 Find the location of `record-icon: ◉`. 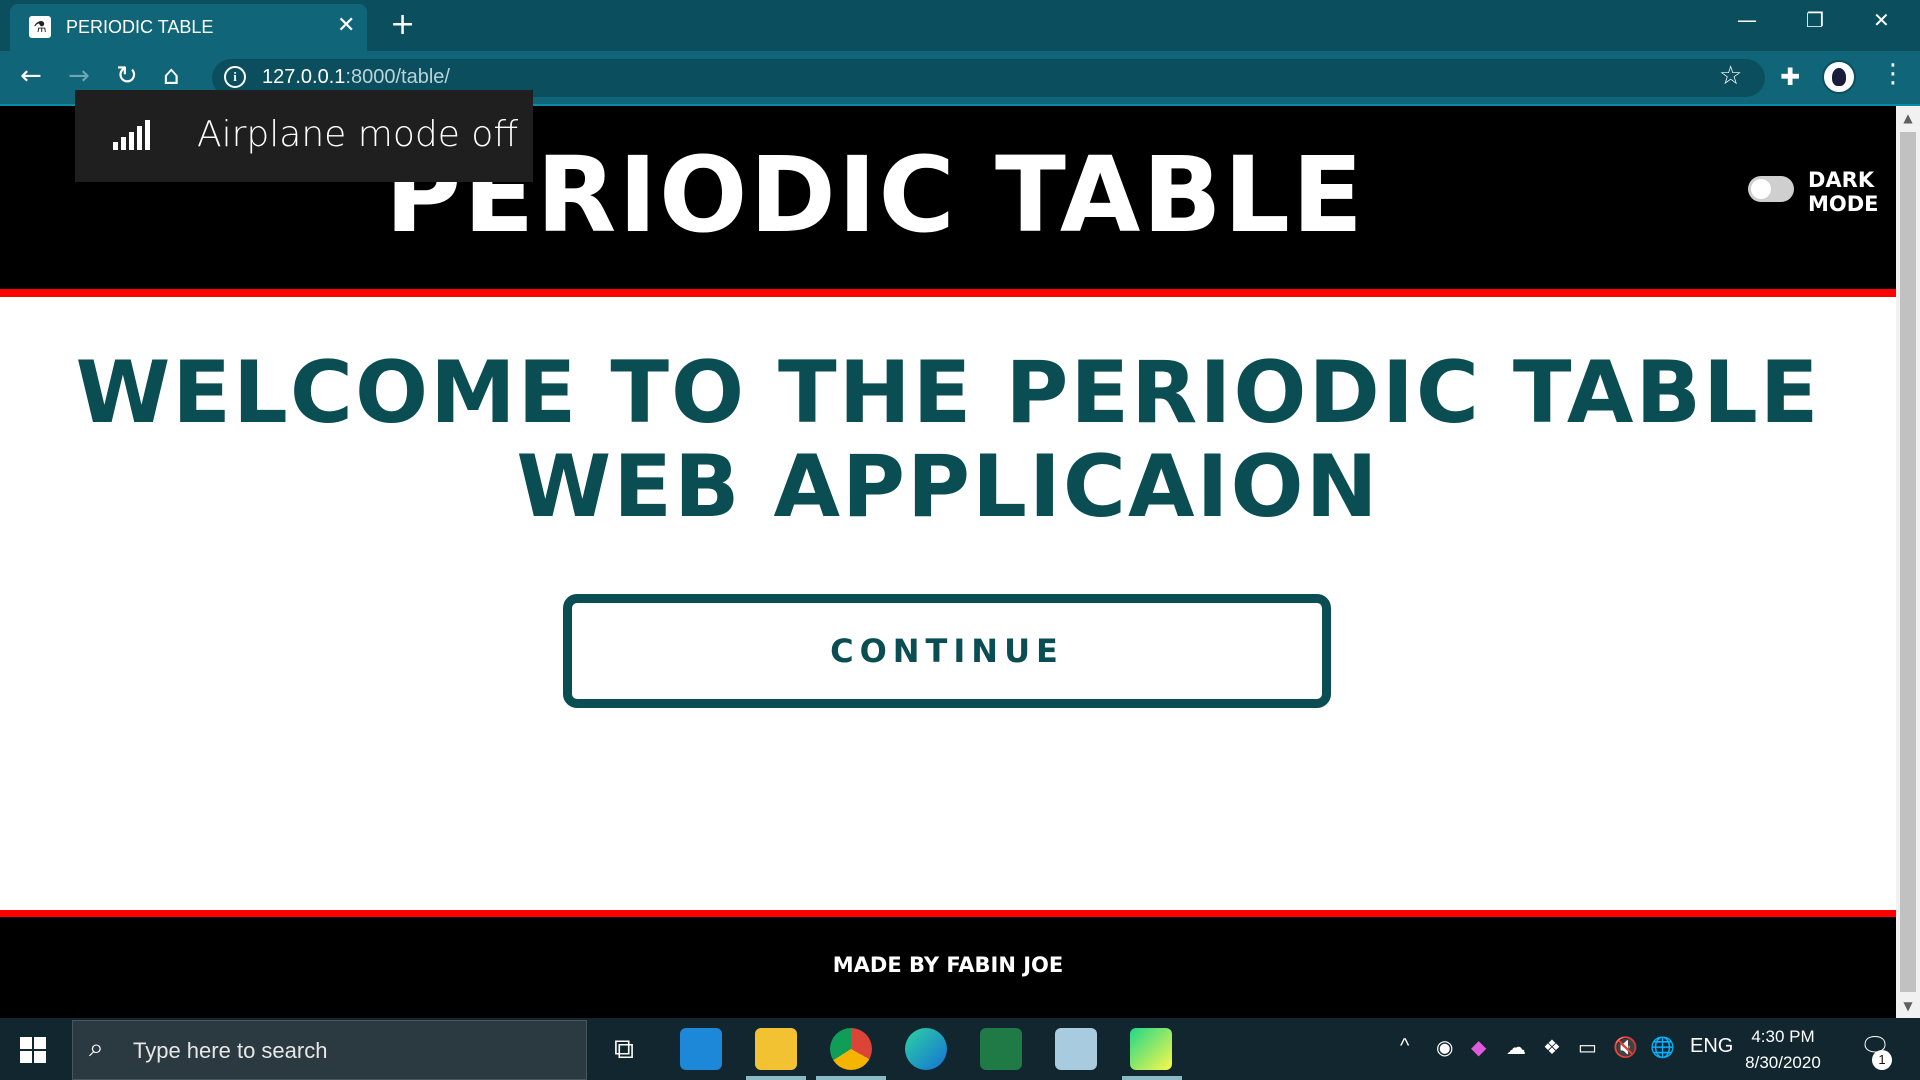

record-icon: ◉ is located at coordinates (1444, 1047).